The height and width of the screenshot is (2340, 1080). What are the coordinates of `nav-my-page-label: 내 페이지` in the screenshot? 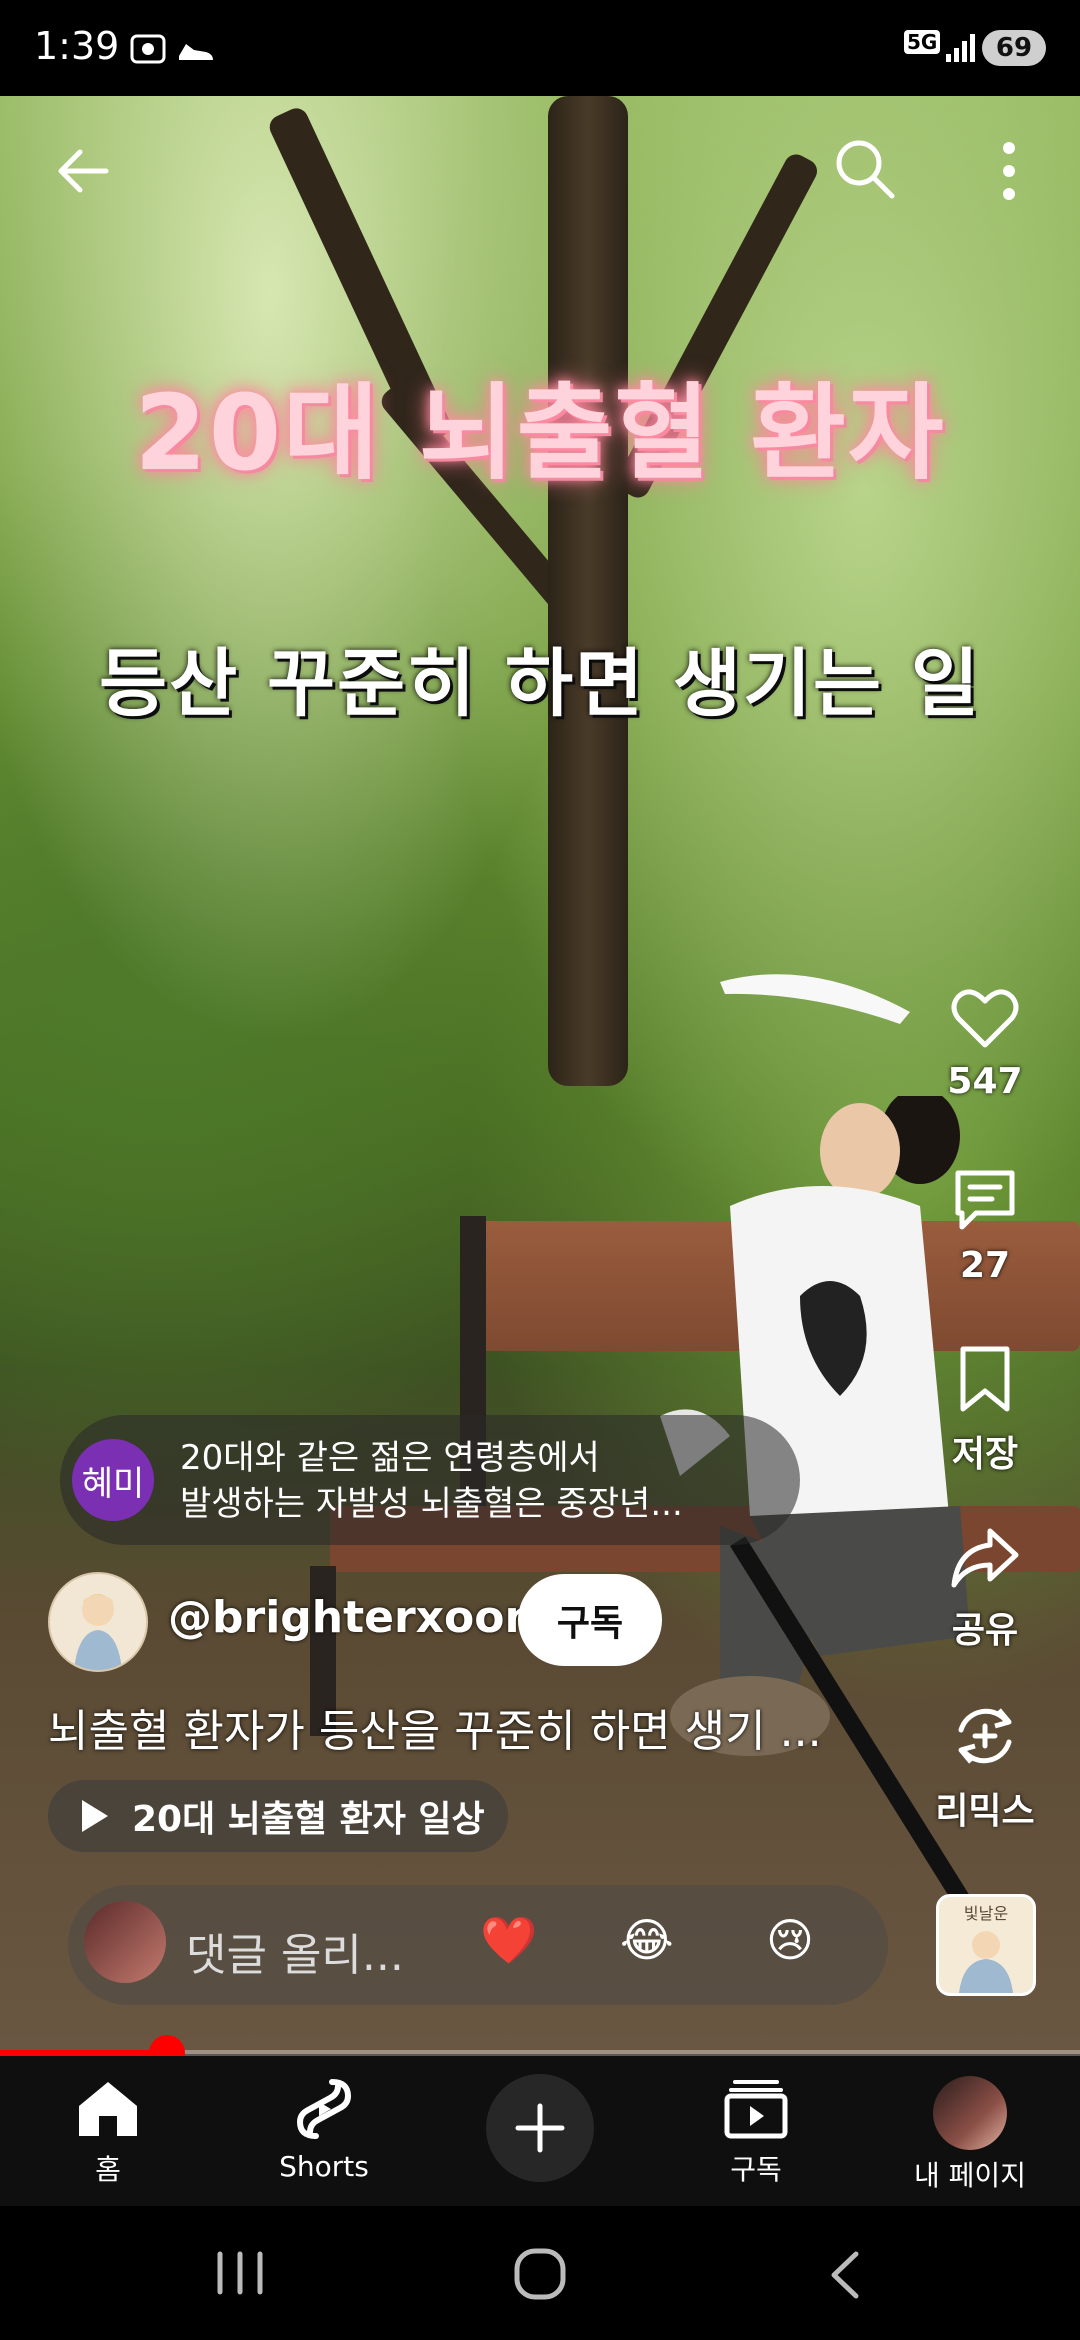 It's located at (970, 2175).